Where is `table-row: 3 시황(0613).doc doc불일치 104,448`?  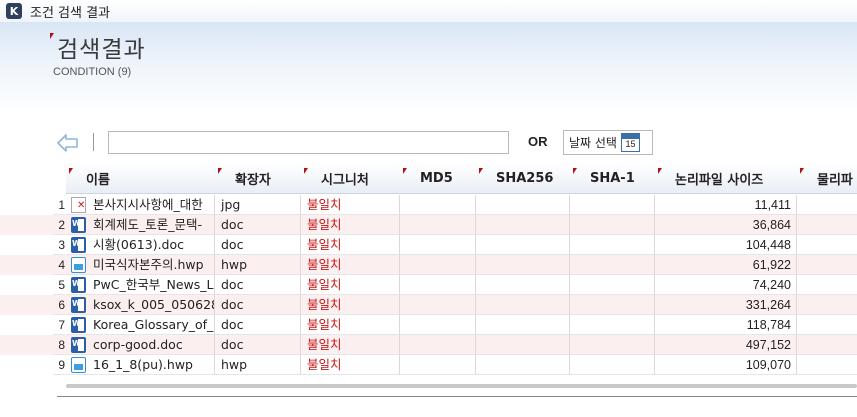 table-row: 3 시황(0613).doc doc불일치 104,448 is located at coordinates (428, 245).